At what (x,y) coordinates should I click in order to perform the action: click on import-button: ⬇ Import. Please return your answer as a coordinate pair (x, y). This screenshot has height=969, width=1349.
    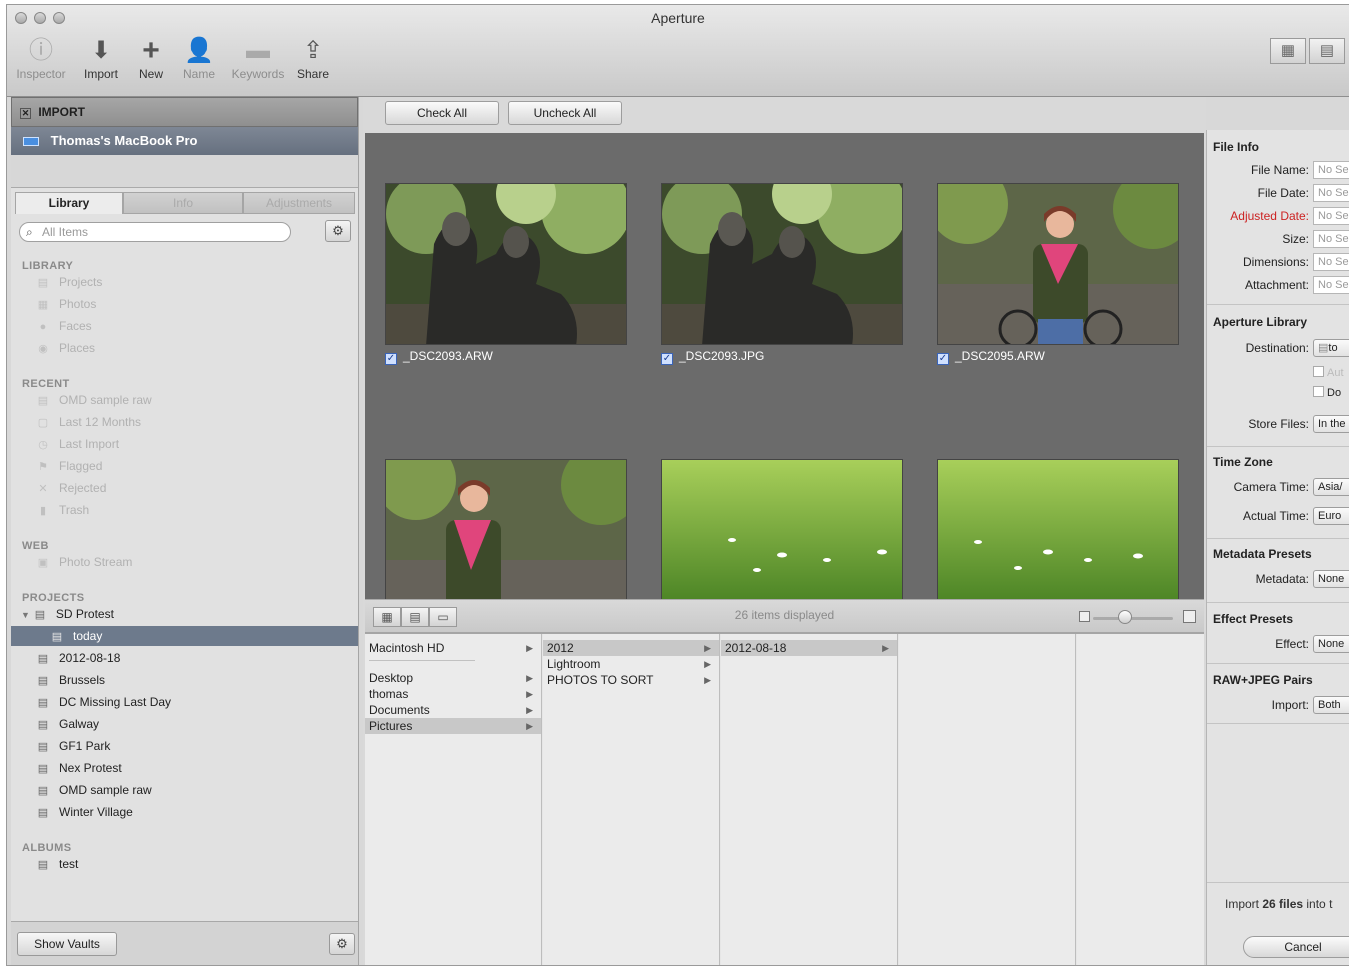
    Looking at the image, I should click on (101, 58).